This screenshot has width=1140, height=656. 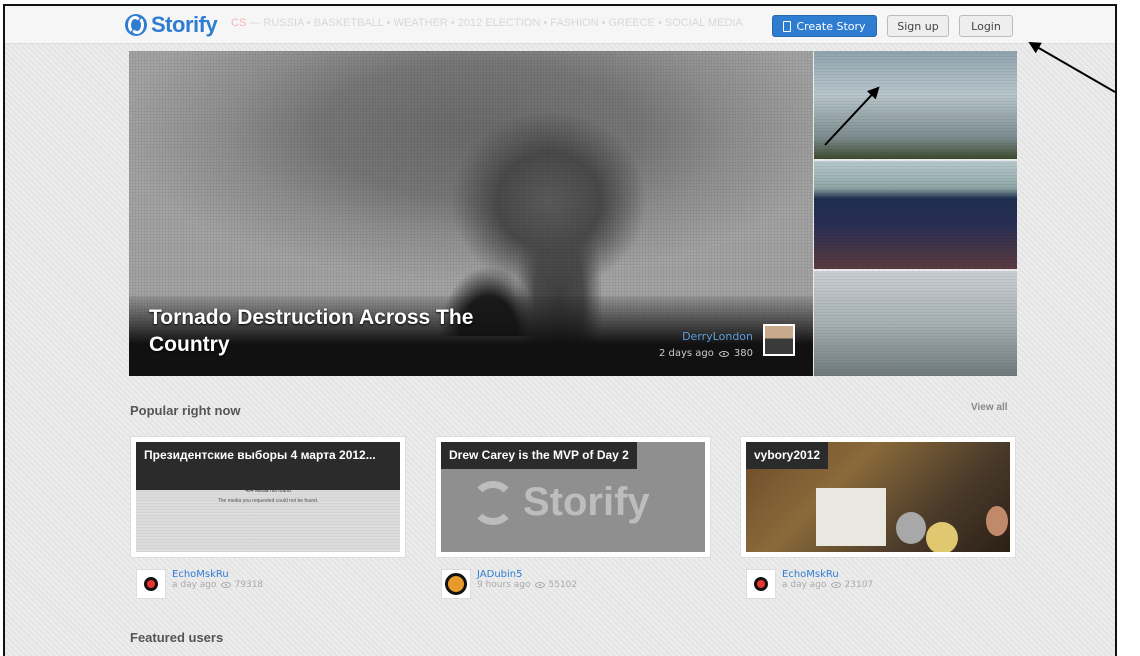 I want to click on create-story-icon, so click(x=787, y=26).